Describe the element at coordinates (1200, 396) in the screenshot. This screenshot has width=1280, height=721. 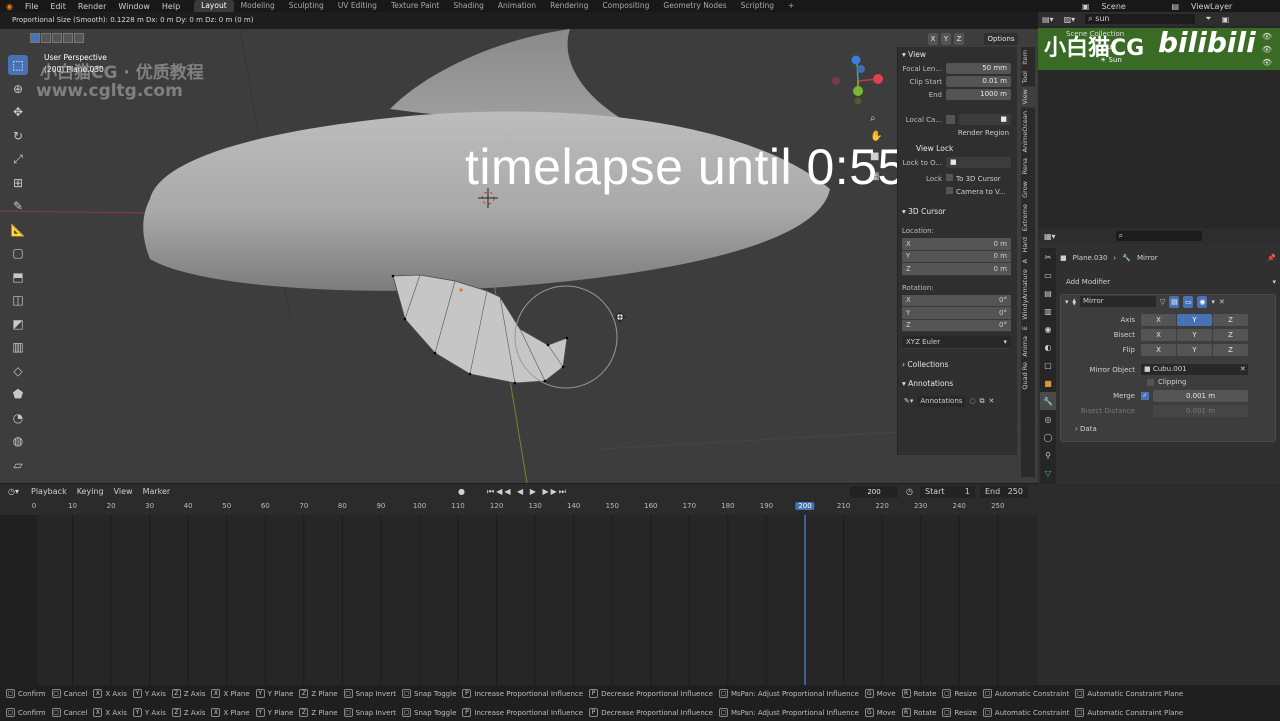
I see `merge-distance-field: 0.001 m` at that location.